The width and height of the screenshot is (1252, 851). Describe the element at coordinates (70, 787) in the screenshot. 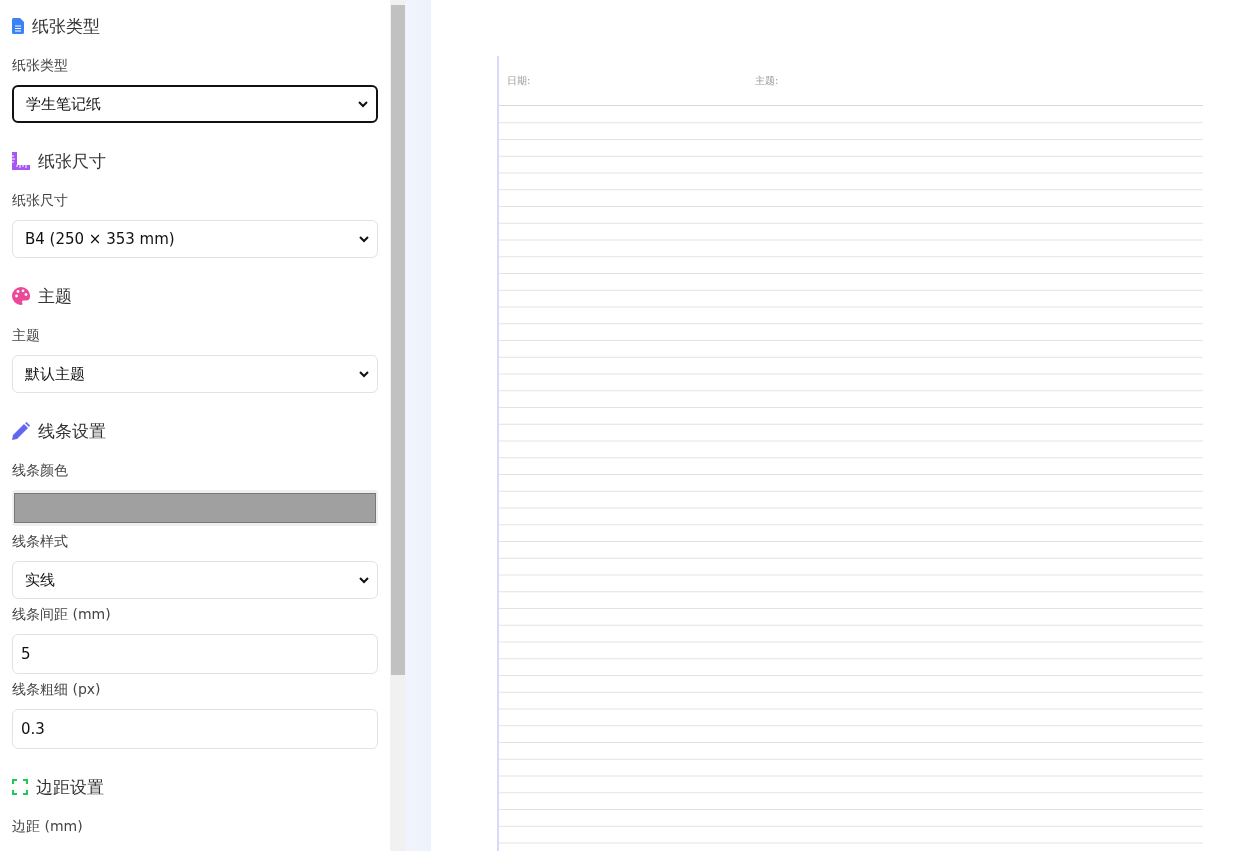

I see `section-title: 边距设置` at that location.